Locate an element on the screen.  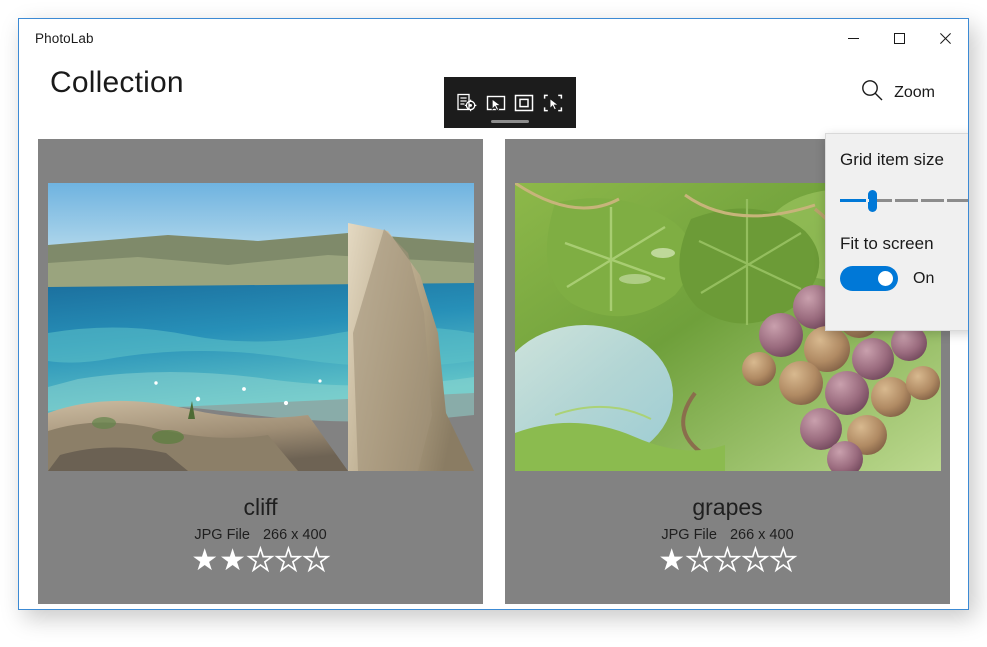
close-icon is located at coordinates (945, 38).